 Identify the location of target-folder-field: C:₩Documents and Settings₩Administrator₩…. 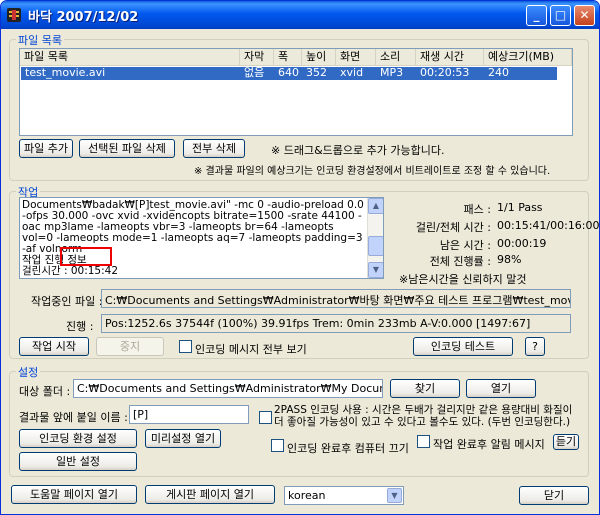
(228, 388).